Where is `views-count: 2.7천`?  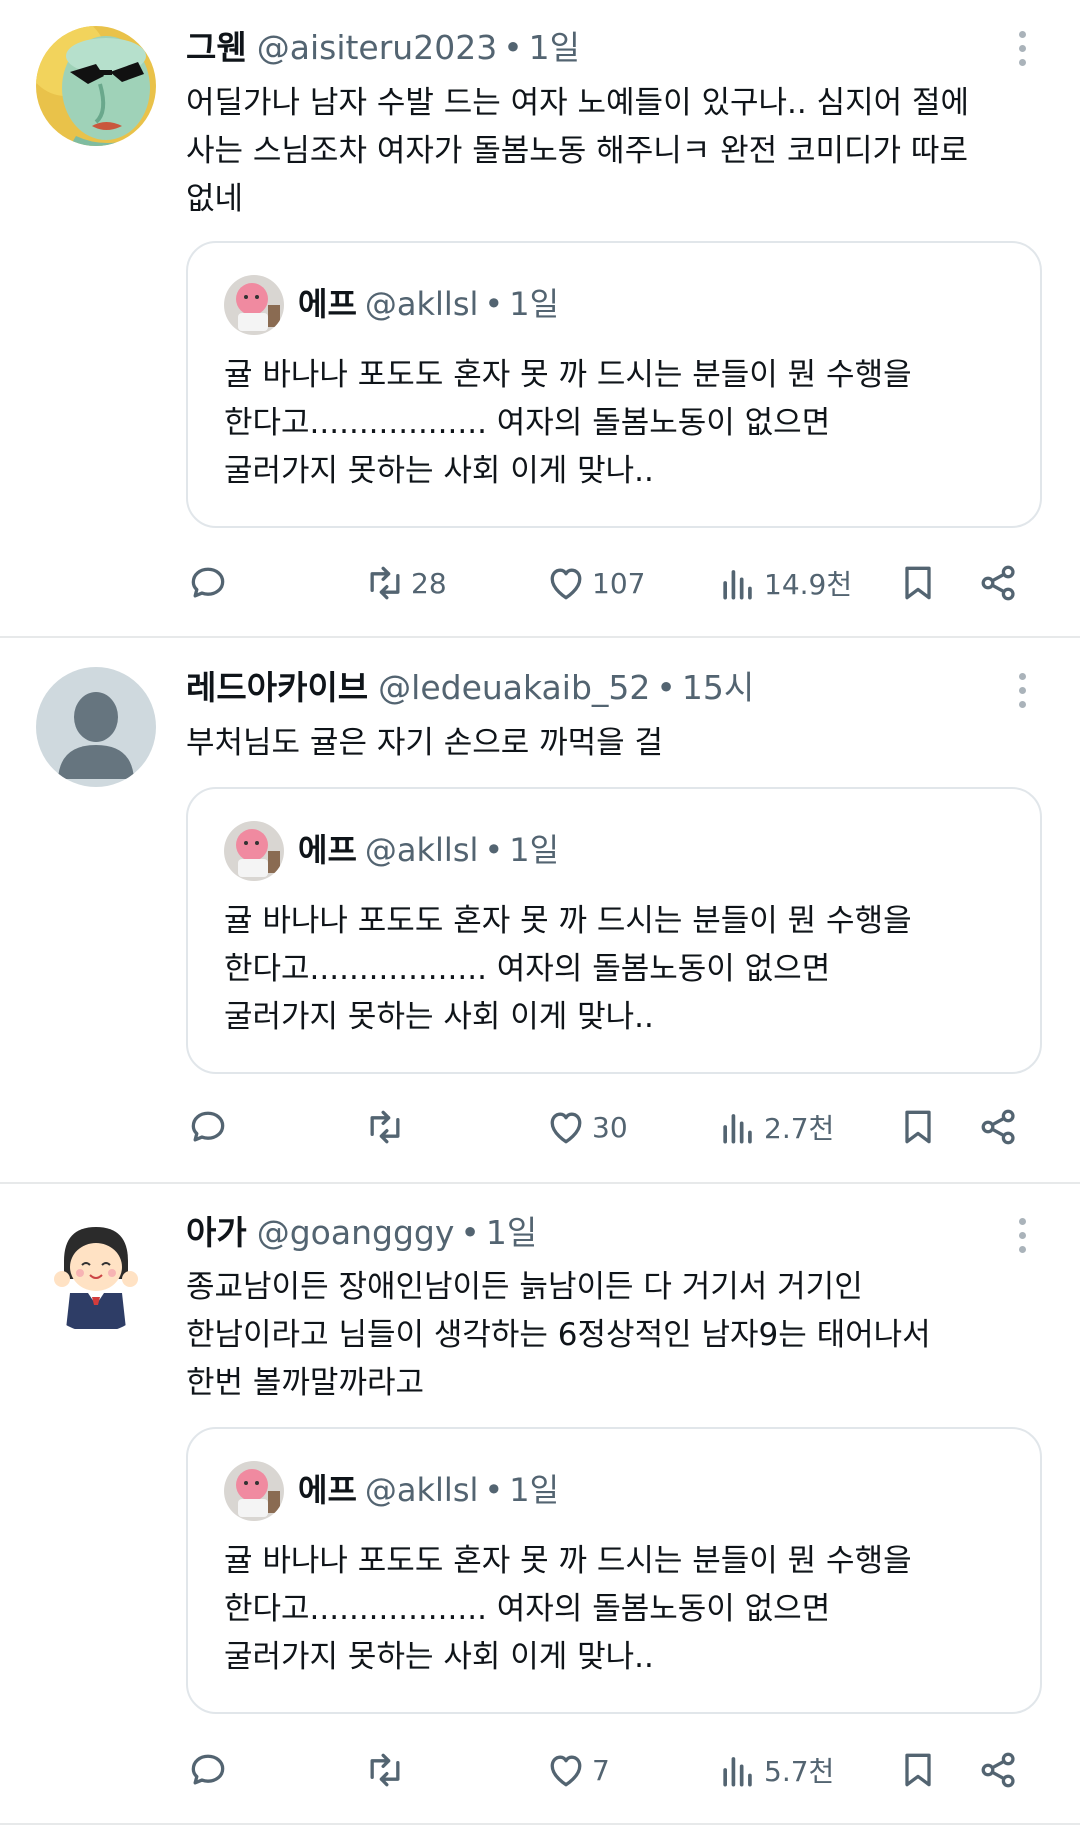 views-count: 2.7천 is located at coordinates (799, 1128).